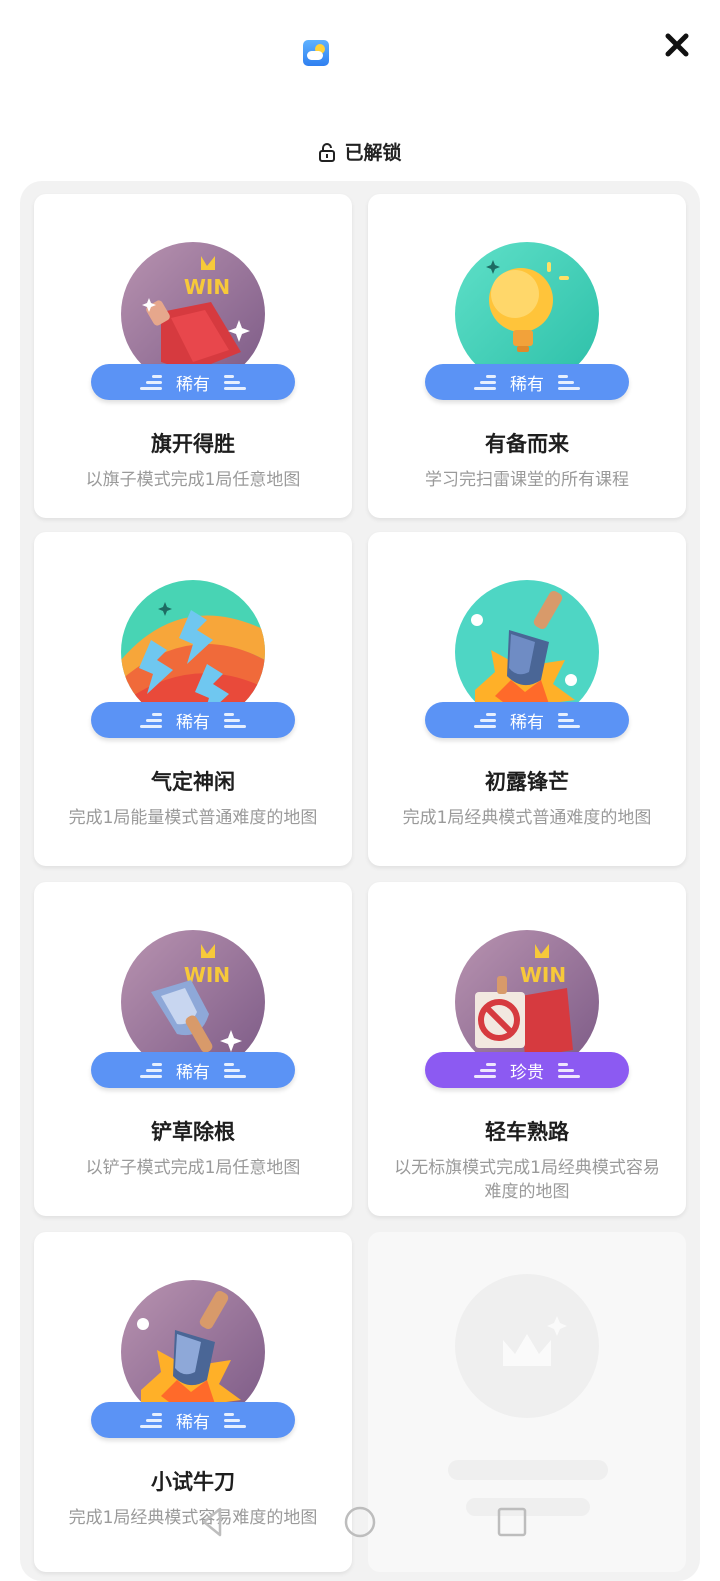  I want to click on back-triangle-icon, so click(212, 1522).